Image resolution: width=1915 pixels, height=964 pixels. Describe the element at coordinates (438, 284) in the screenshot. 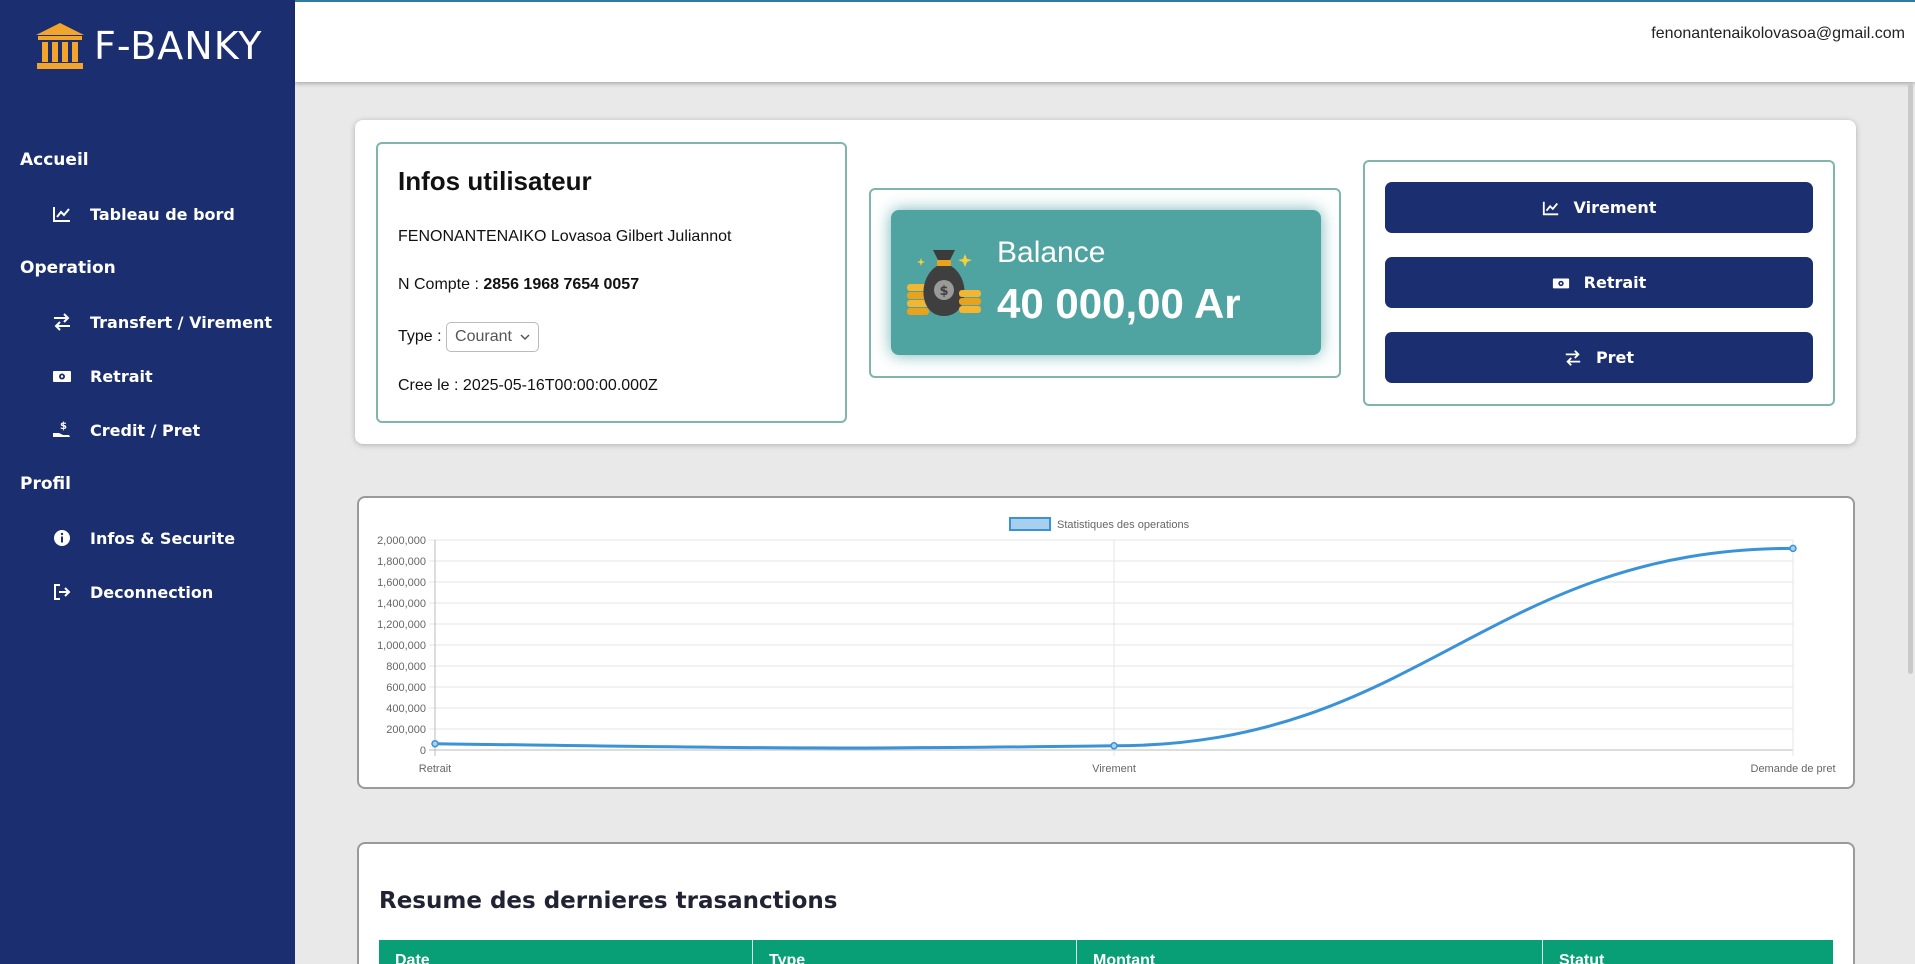

I see `account-number-label: N Compte :` at that location.